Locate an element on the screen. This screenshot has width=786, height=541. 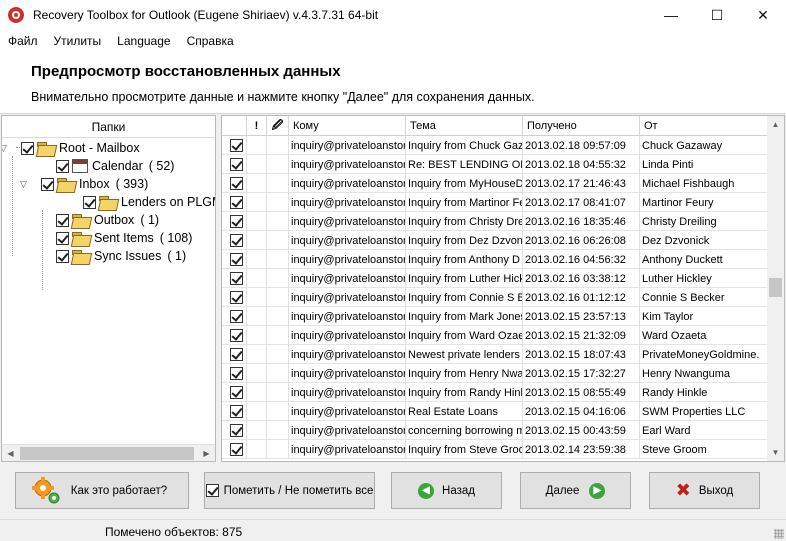
how-it-works-button: Как это работает? is located at coordinates (102, 490).